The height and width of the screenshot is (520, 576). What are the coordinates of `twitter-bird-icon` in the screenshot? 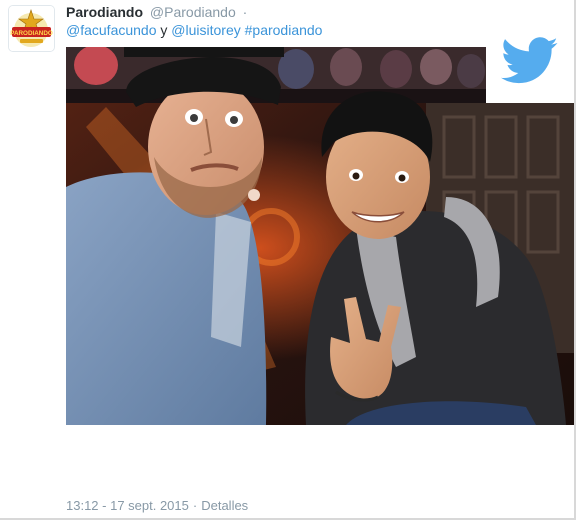 It's located at (529, 60).